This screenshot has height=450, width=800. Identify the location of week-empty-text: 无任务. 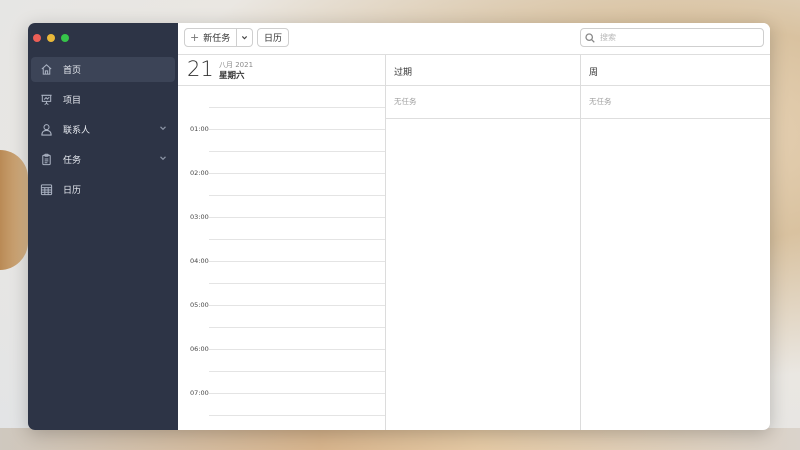
(600, 101).